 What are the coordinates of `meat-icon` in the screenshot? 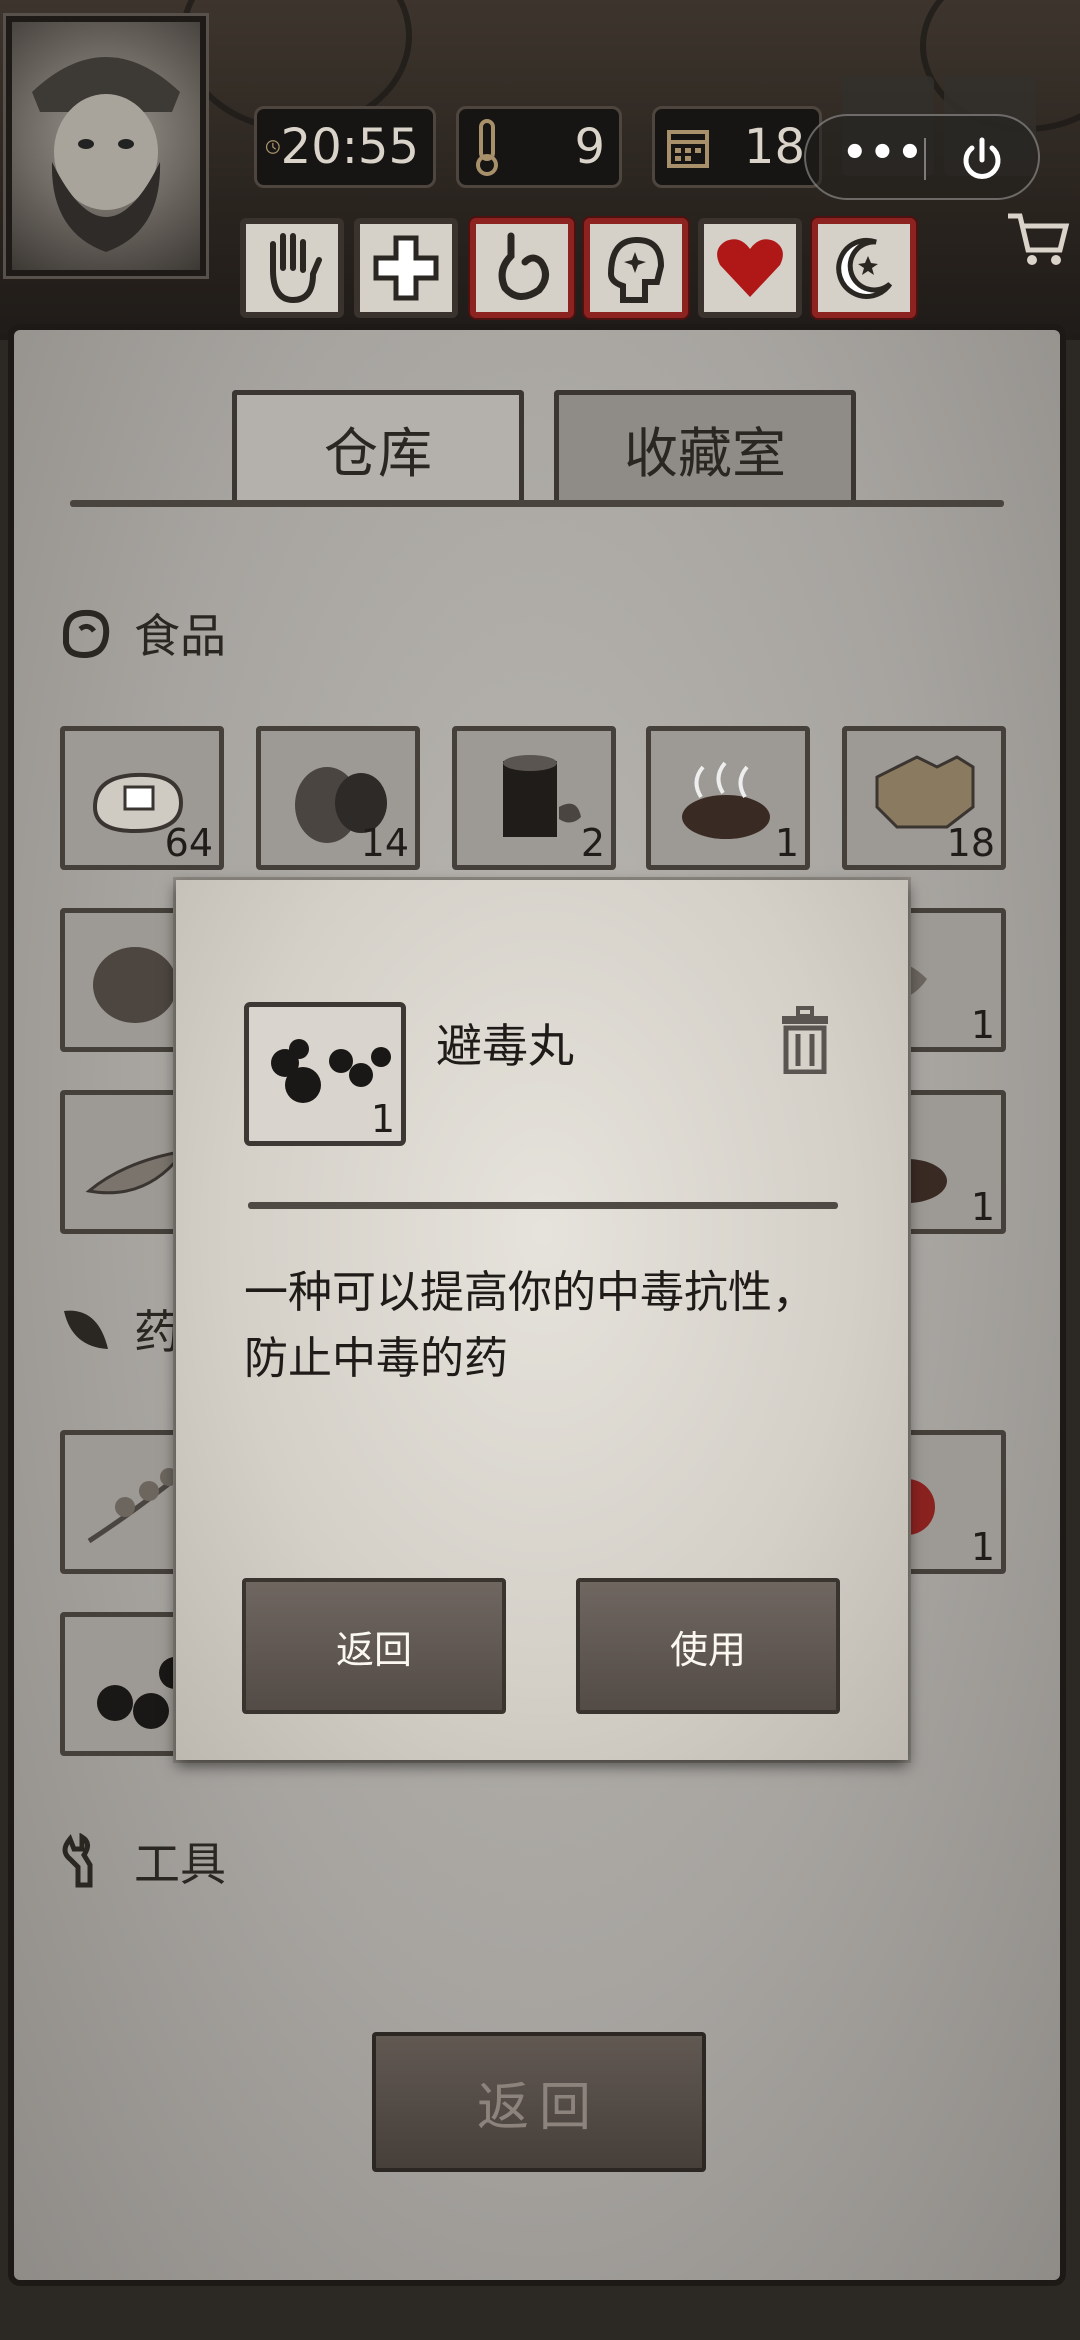 It's located at (86, 634).